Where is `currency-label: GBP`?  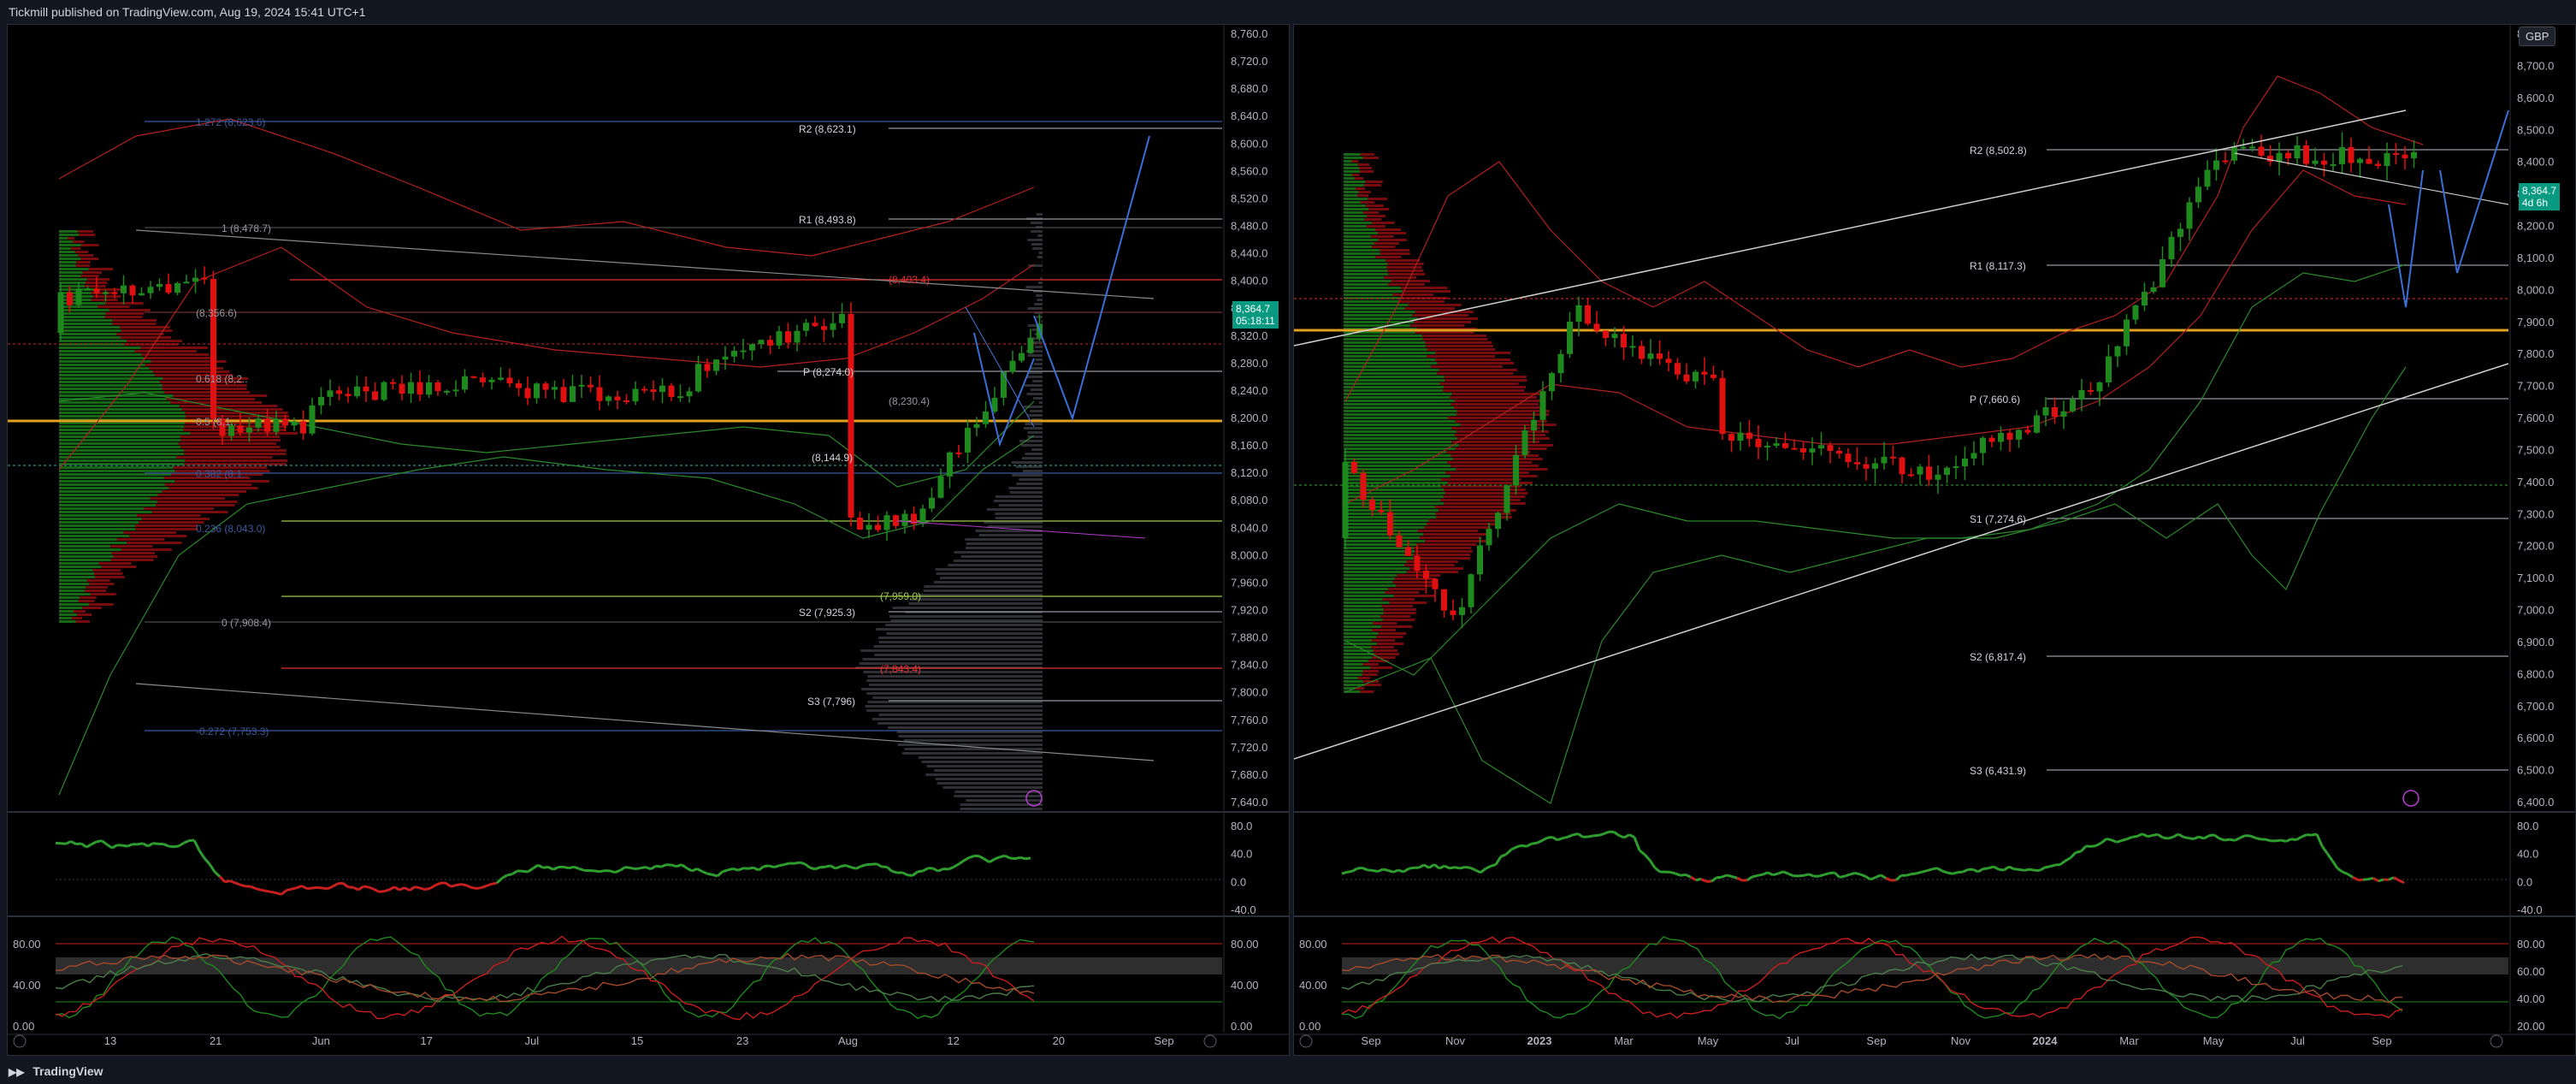 currency-label: GBP is located at coordinates (2537, 36).